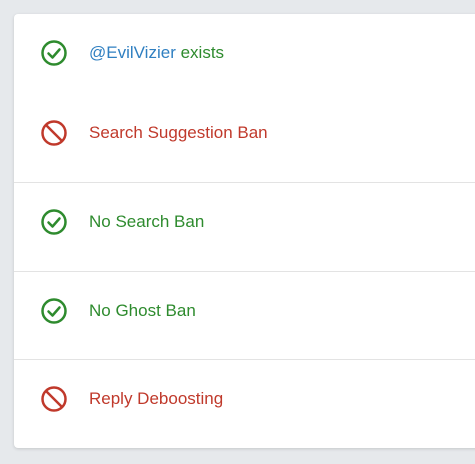  Describe the element at coordinates (244, 399) in the screenshot. I see `check-row-reply-deboosting: Reply Deboosting` at that location.